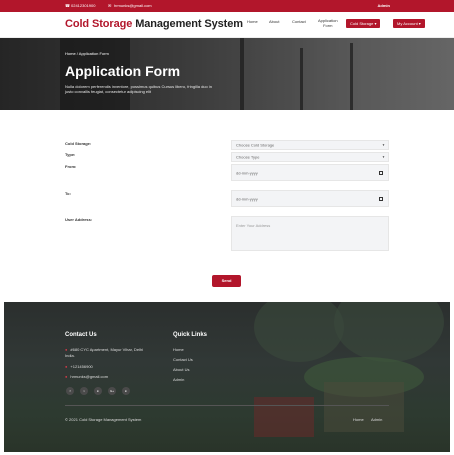 The width and height of the screenshot is (454, 455). Describe the element at coordinates (99, 24) in the screenshot. I see `brand-part-1: Cold Storage` at that location.